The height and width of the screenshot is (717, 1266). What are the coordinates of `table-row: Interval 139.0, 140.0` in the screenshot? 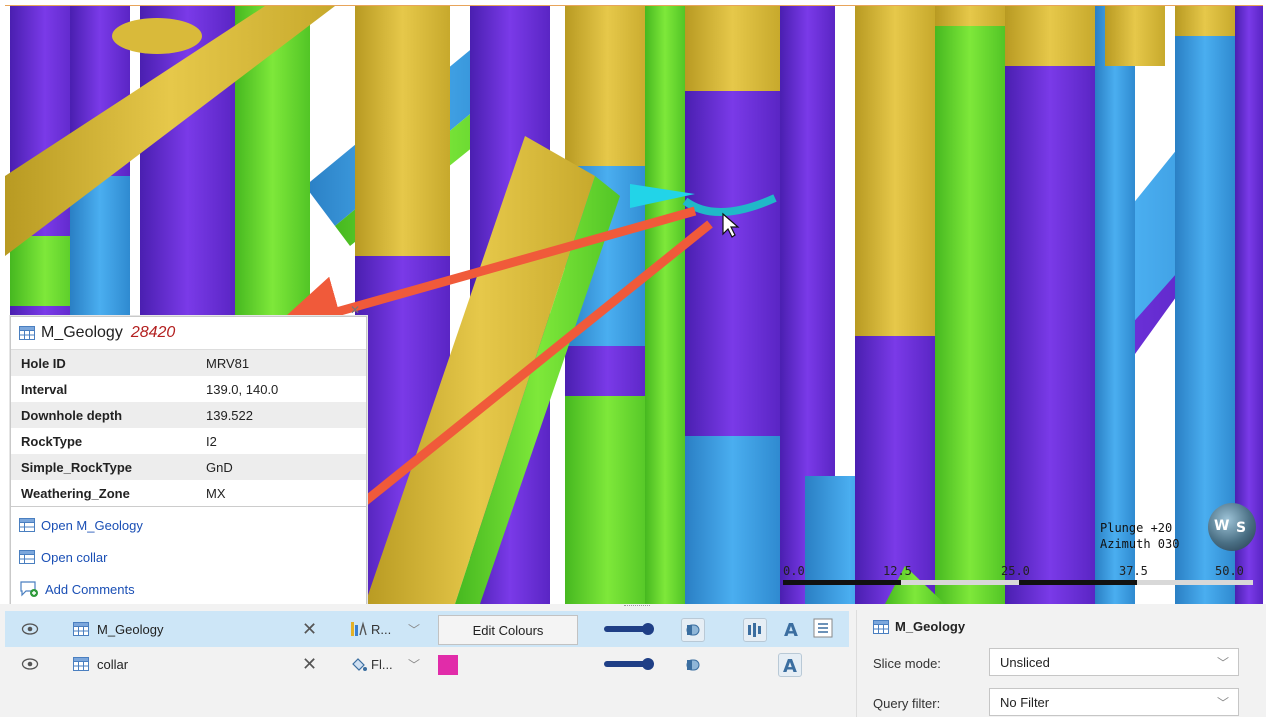 It's located at (150, 389).